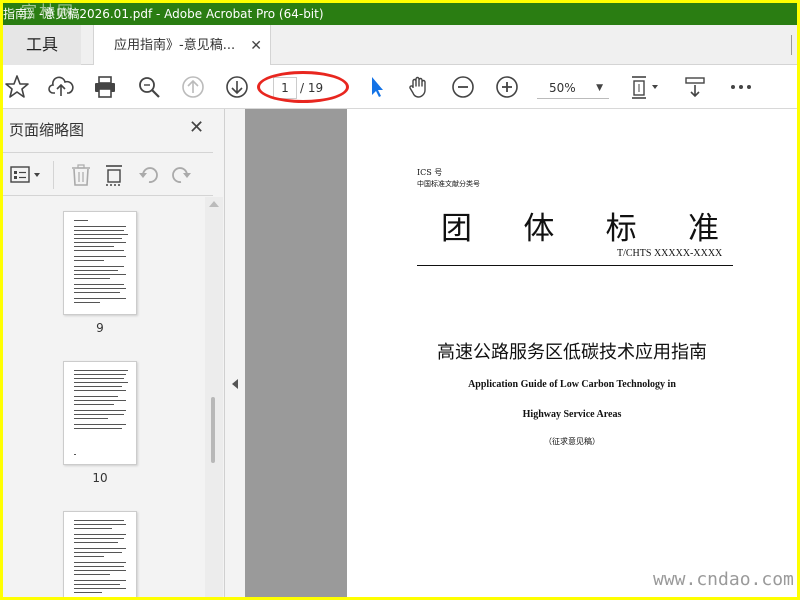 This screenshot has width=800, height=600. What do you see at coordinates (17, 87) in the screenshot?
I see `star-icon` at bounding box center [17, 87].